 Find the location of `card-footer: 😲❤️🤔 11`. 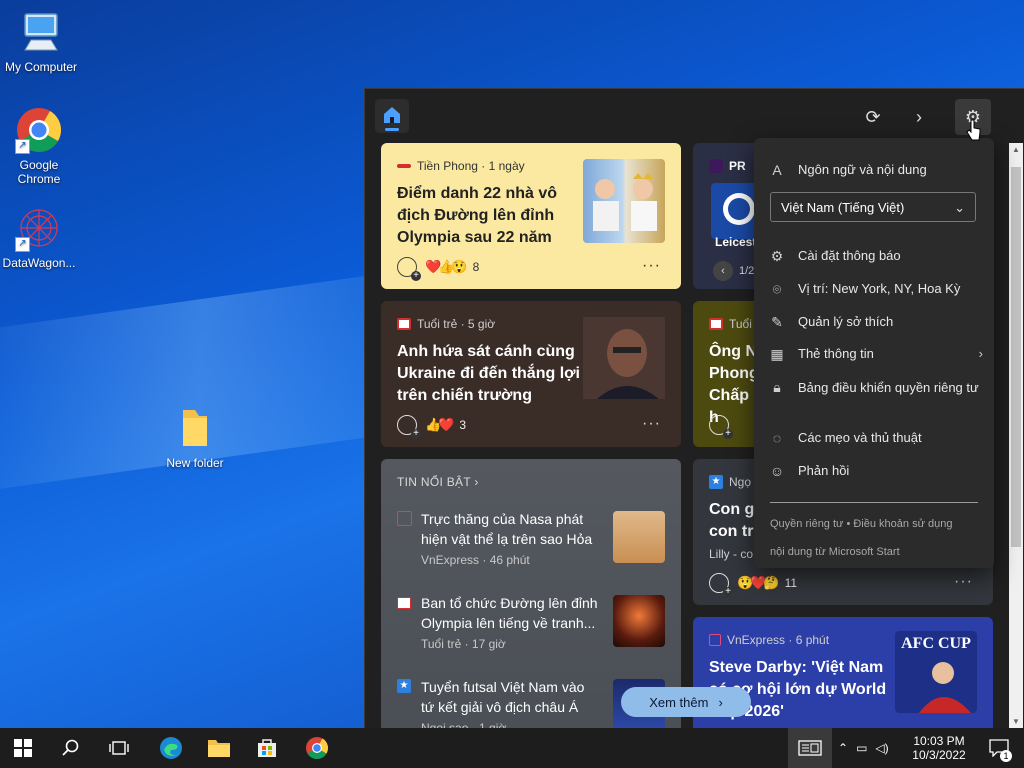

card-footer: 😲❤️🤔 11 is located at coordinates (753, 585).